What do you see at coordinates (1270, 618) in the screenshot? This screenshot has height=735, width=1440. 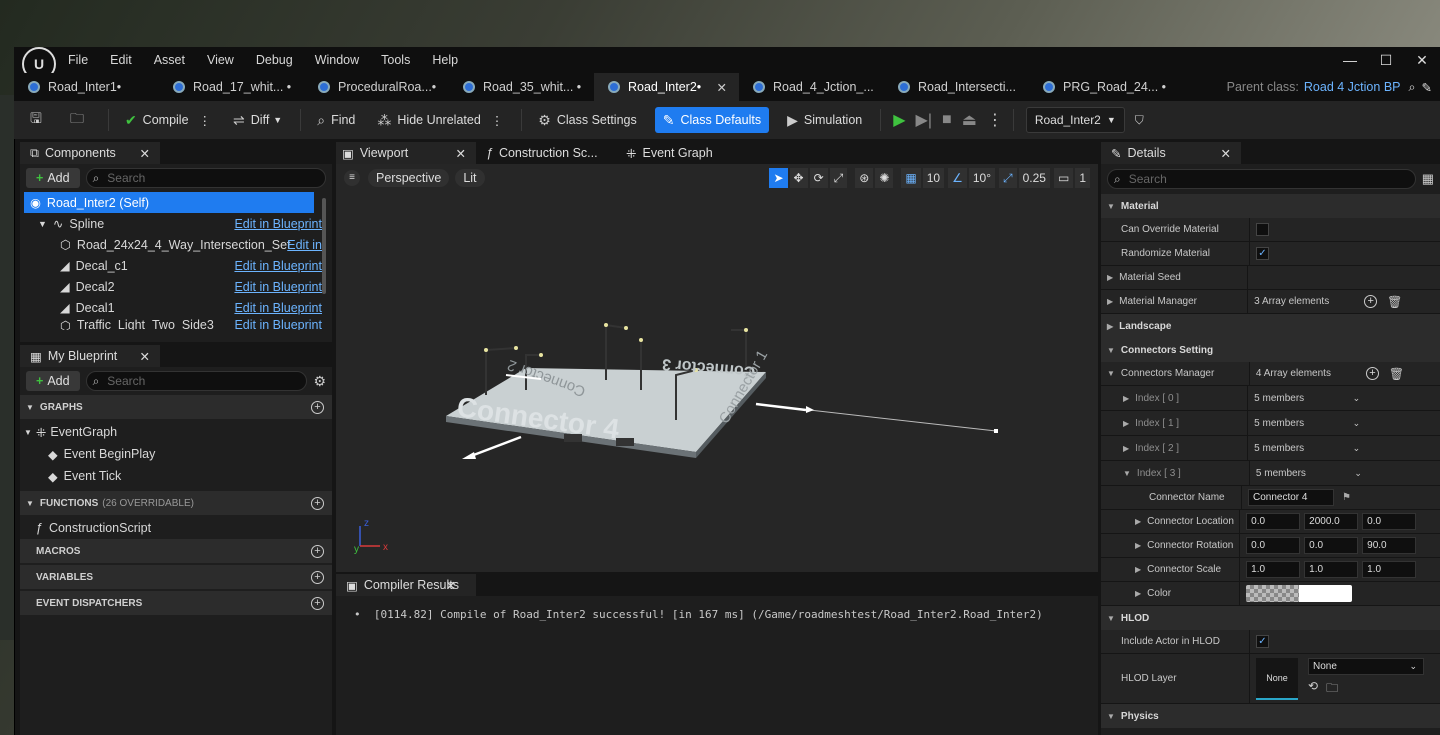 I see `hlod-section: ▼ HLOD` at bounding box center [1270, 618].